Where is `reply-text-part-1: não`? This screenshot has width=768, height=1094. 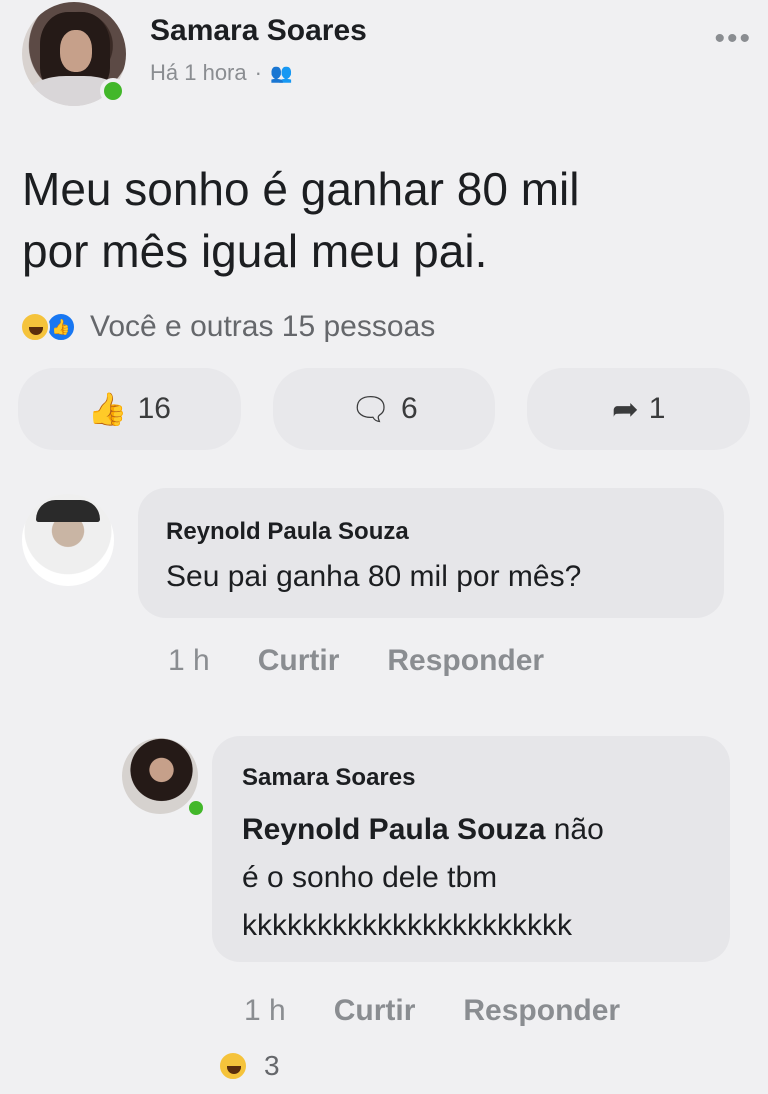
reply-text-part-1: não is located at coordinates (578, 829).